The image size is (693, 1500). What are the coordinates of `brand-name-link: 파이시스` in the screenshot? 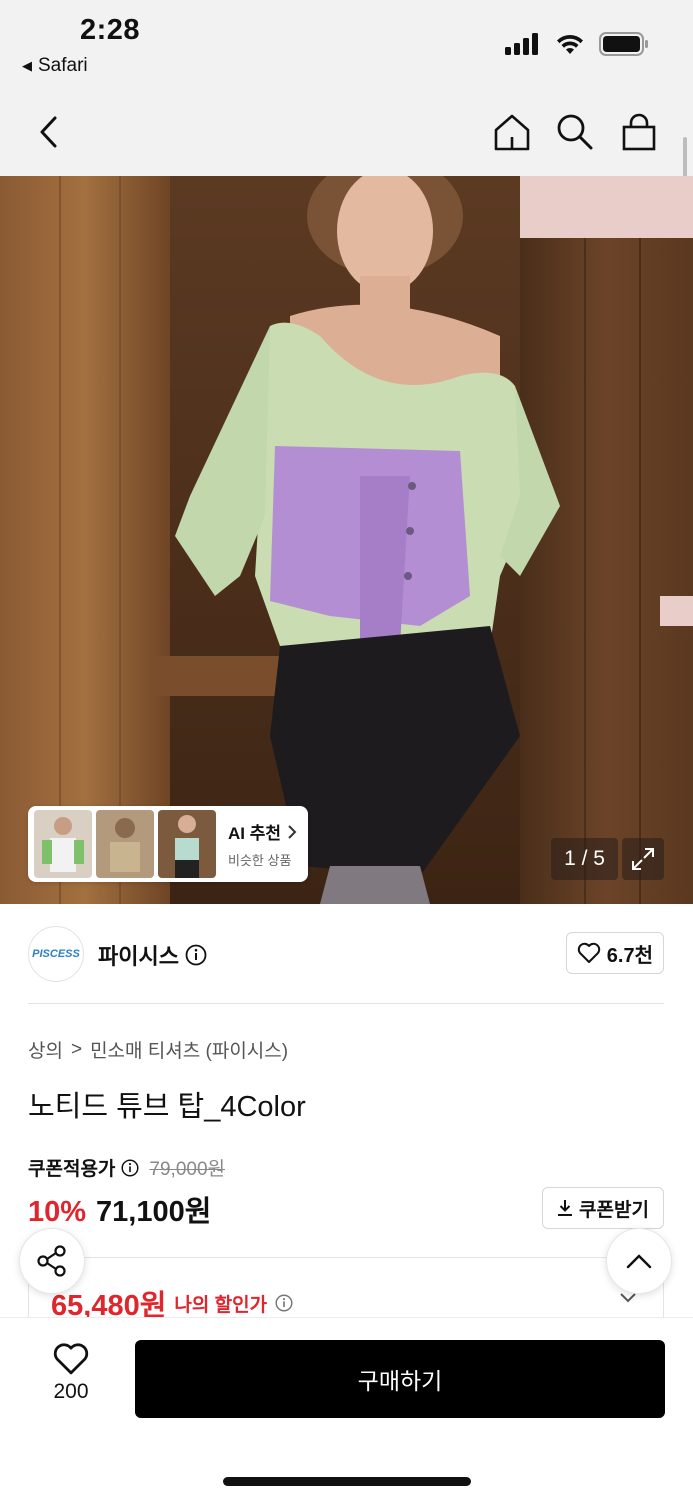 It's located at (152, 955).